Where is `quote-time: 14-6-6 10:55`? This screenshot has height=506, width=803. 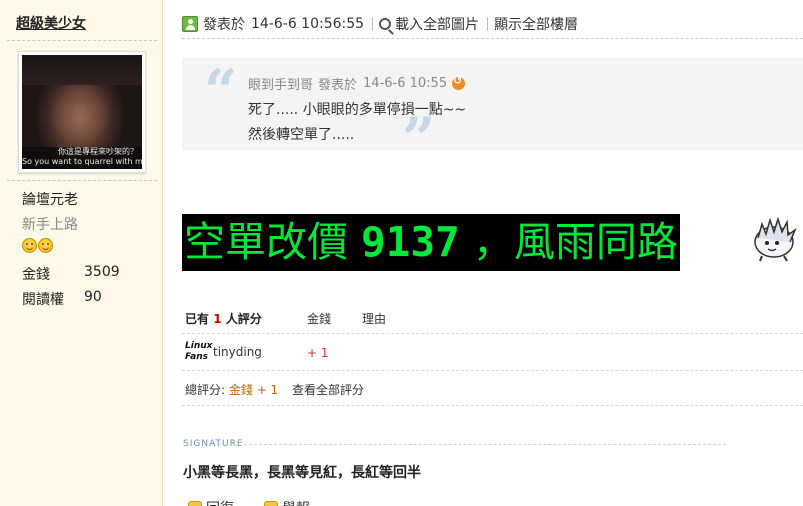 quote-time: 14-6-6 10:55 is located at coordinates (405, 83).